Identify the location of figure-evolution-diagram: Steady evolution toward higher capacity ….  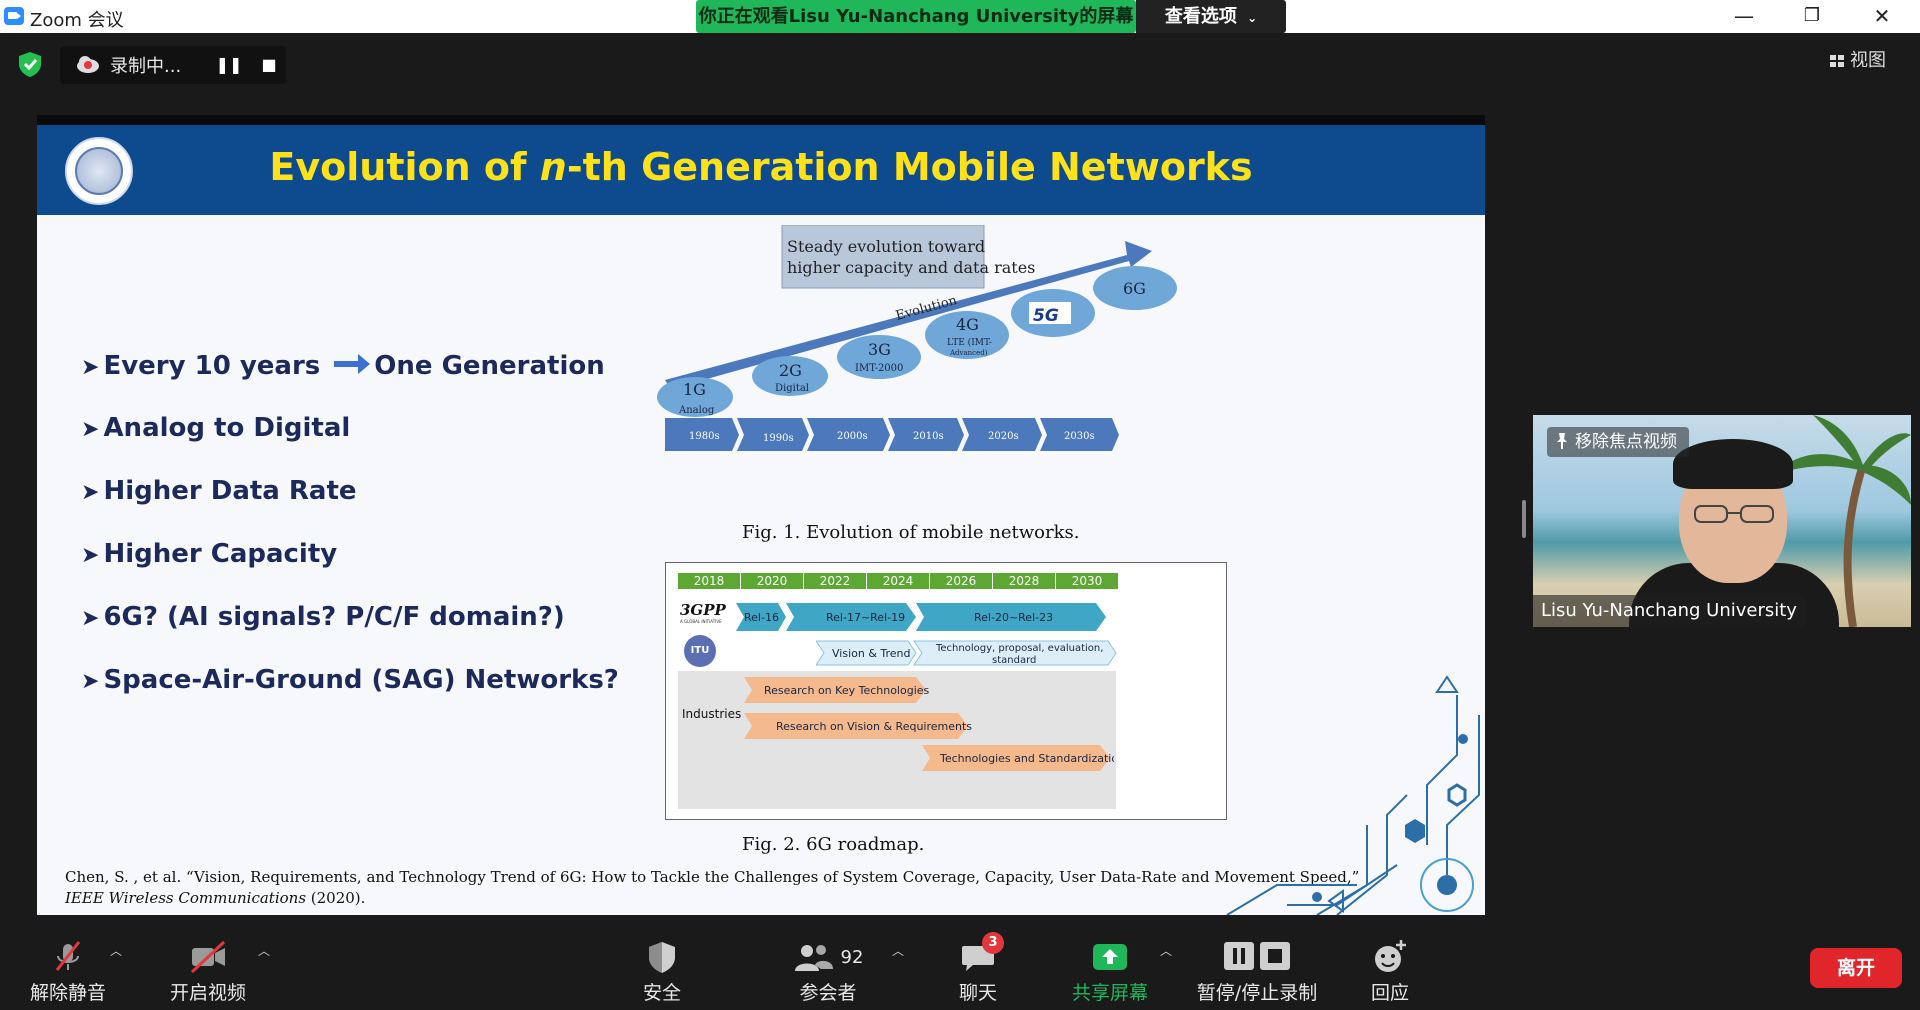
(917, 338).